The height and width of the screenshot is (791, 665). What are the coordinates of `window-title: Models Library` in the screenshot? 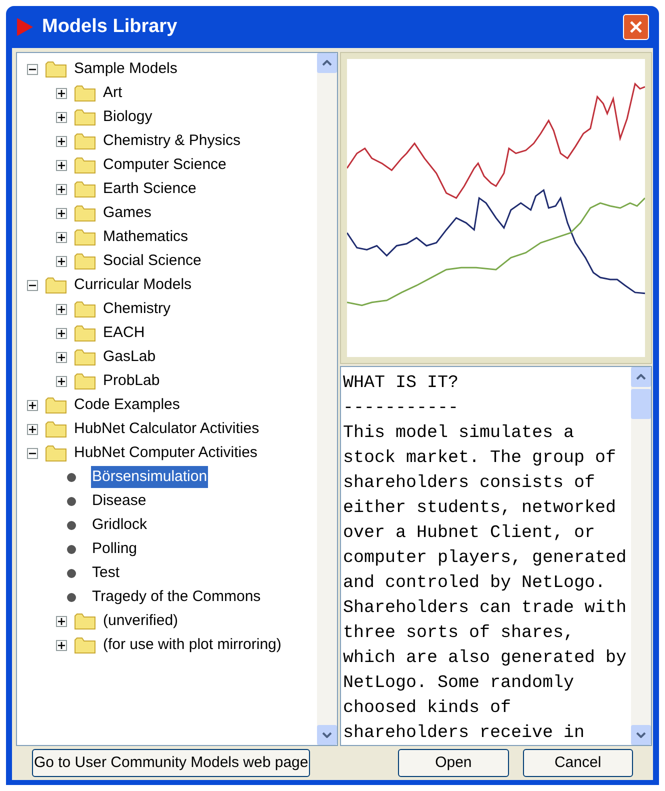 It's located at (110, 26).